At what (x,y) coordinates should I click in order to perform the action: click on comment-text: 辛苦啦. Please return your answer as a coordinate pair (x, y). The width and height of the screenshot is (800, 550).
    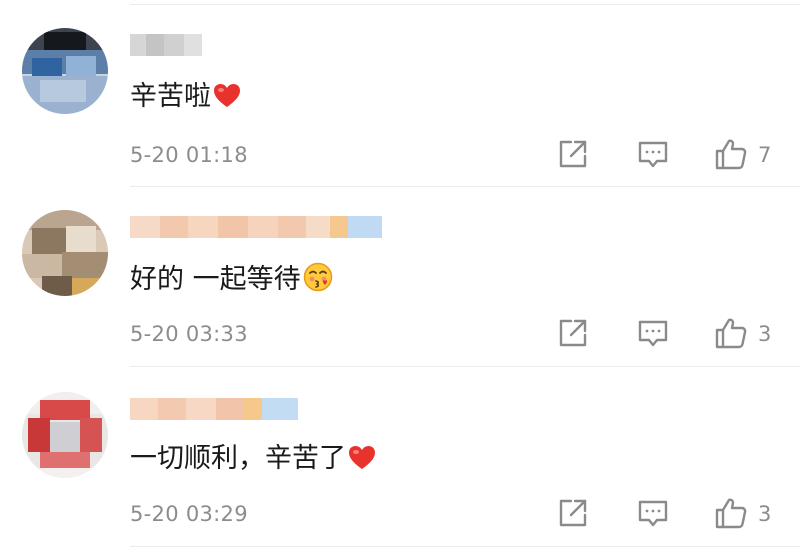
    Looking at the image, I should click on (185, 99).